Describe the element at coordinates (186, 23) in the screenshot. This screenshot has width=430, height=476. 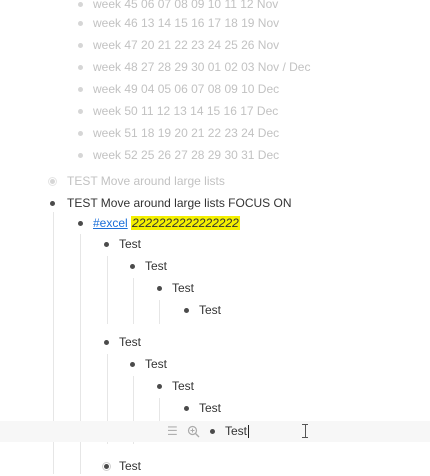
I see `week-item-label: week 46 13 14 15 16 17 18 19 Nov` at that location.